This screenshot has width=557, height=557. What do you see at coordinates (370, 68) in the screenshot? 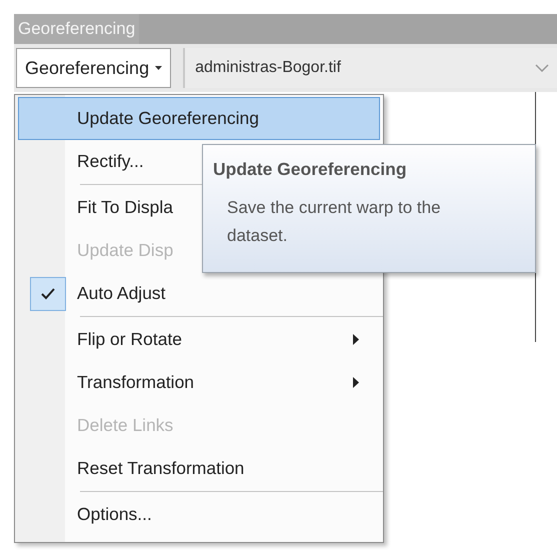
I see `layer-dropdown: administras-Bogor.tif` at bounding box center [370, 68].